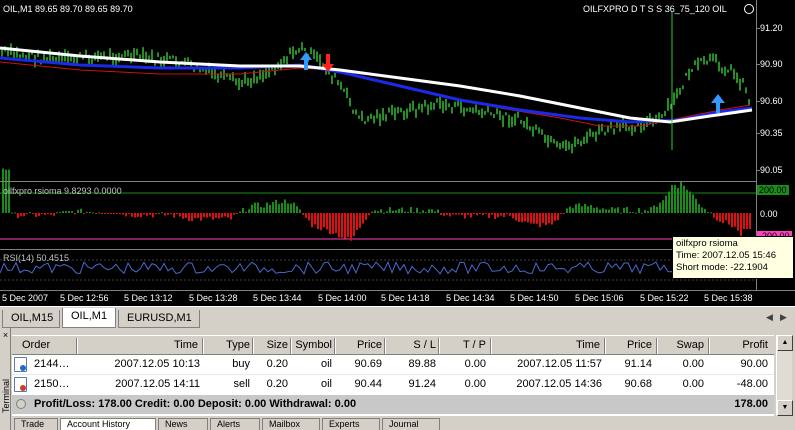 This screenshot has height=430, width=795. What do you see at coordinates (213, 298) in the screenshot?
I see `time-axis-label: 5 Dec 13:28` at bounding box center [213, 298].